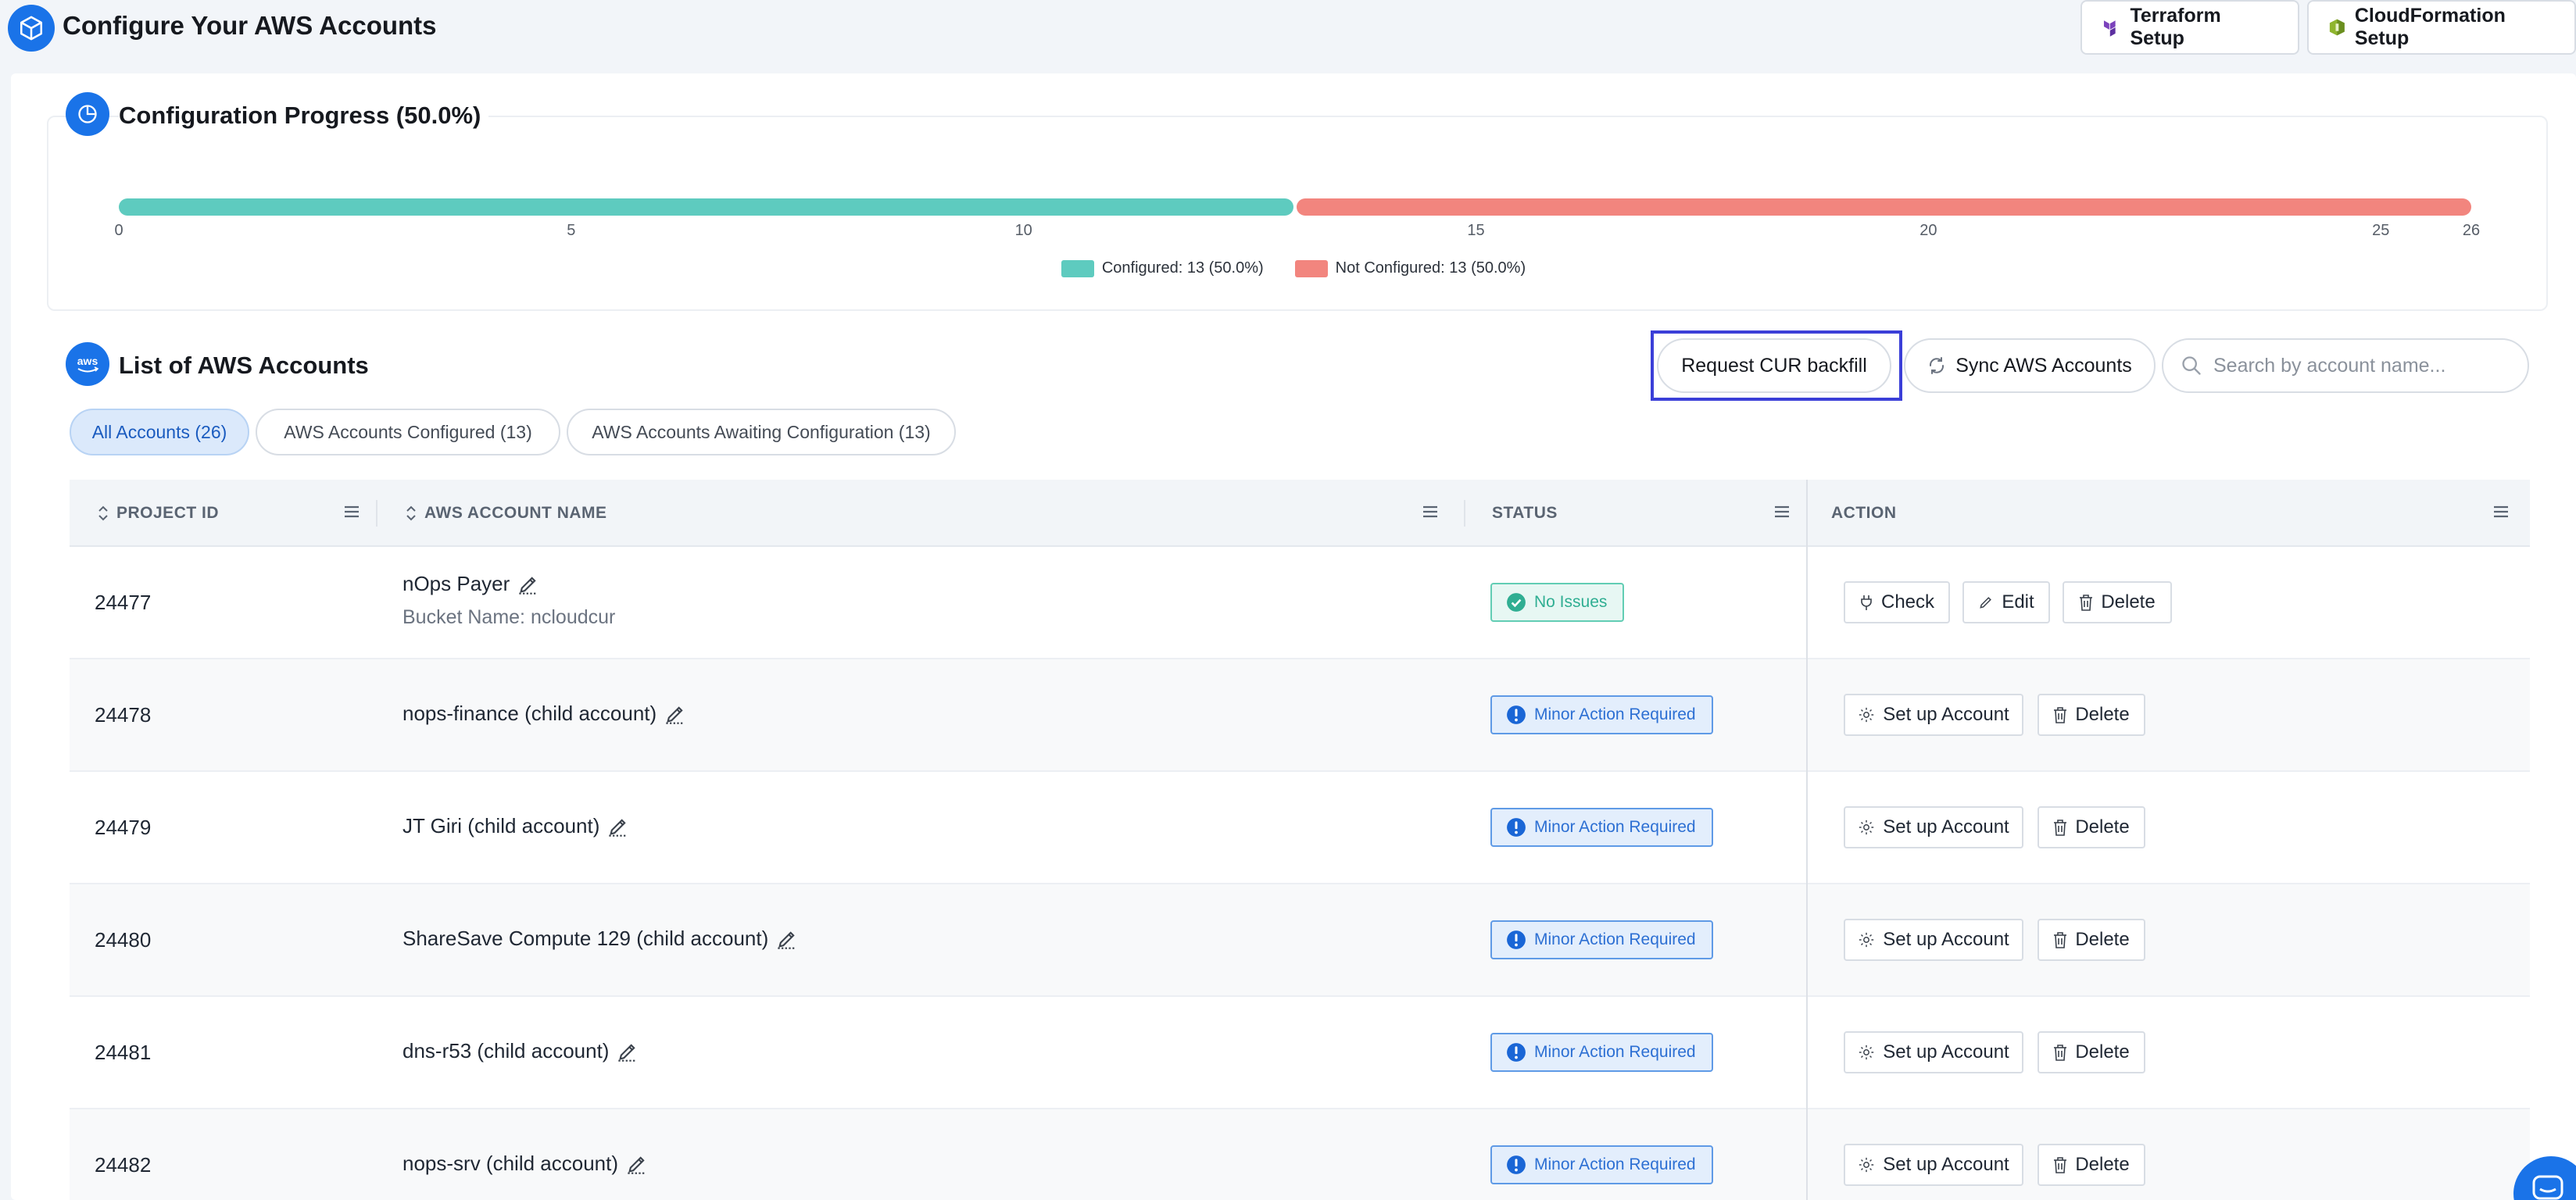 Image resolution: width=2576 pixels, height=1200 pixels. I want to click on sort-icon, so click(411, 513).